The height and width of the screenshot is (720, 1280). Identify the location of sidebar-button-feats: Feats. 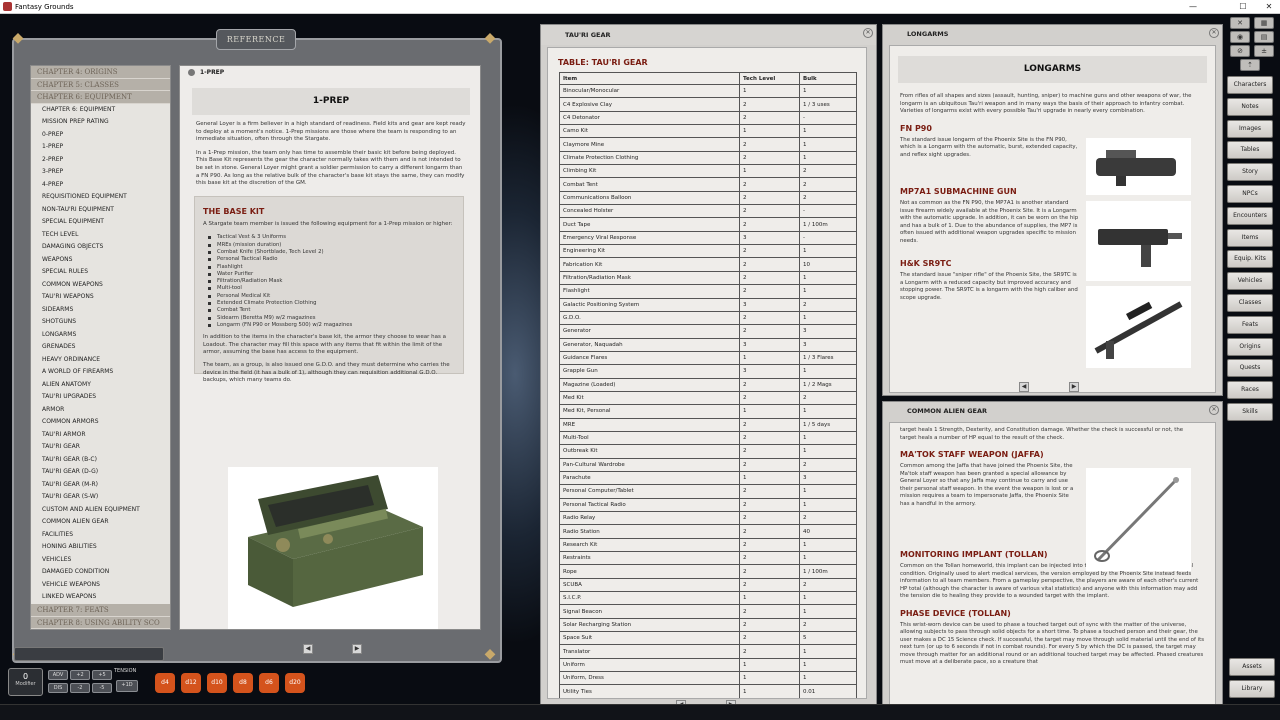
(1250, 324).